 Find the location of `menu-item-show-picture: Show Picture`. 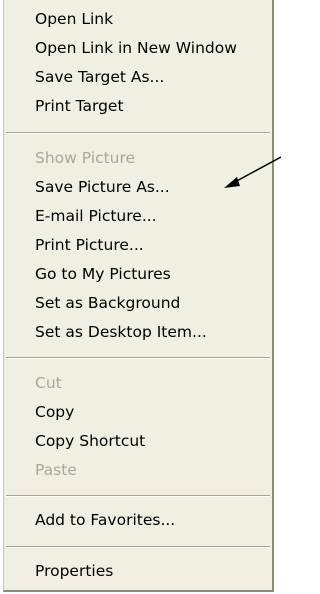

menu-item-show-picture: Show Picture is located at coordinates (85, 158).